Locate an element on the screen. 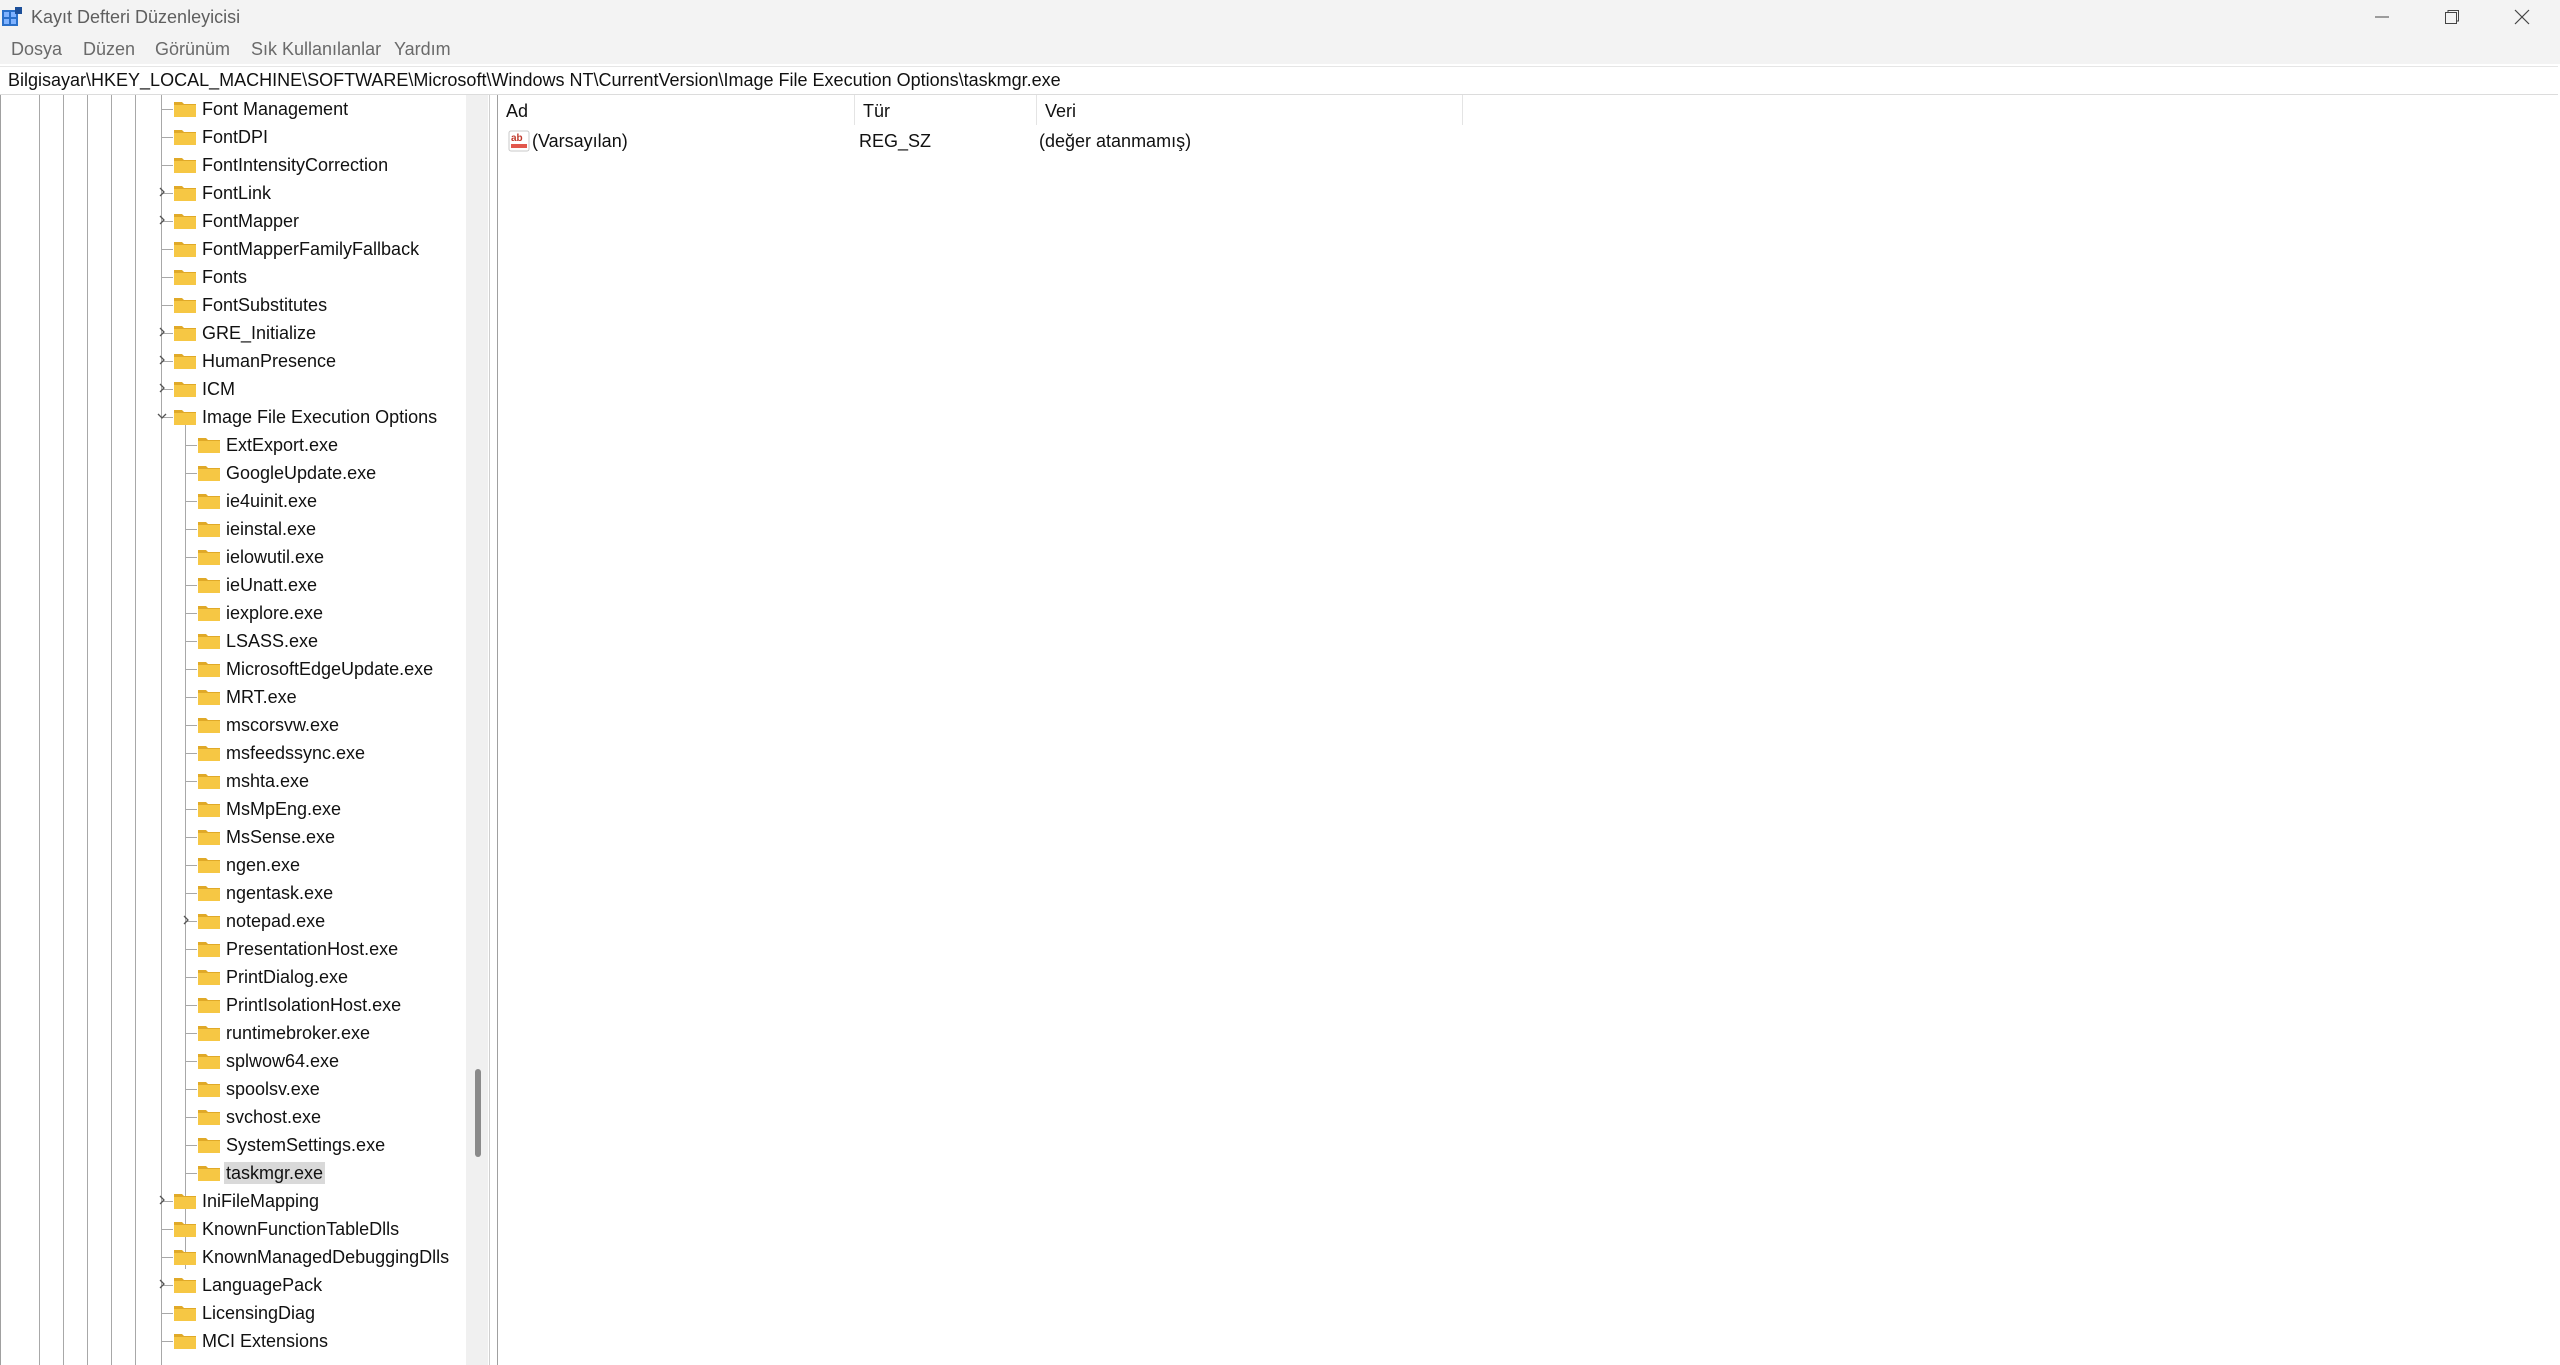 This screenshot has width=2560, height=1365. tree-item: LSASS.exe is located at coordinates (233, 641).